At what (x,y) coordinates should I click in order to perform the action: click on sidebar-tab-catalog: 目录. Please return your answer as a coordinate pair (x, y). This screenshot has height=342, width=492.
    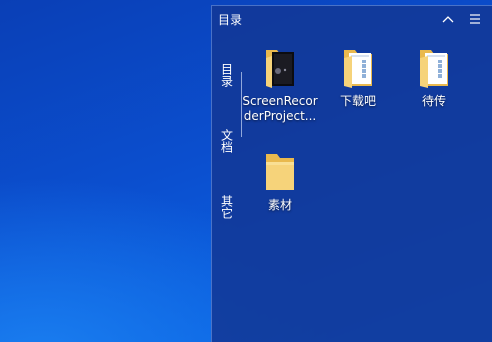
    Looking at the image, I should click on (226, 76).